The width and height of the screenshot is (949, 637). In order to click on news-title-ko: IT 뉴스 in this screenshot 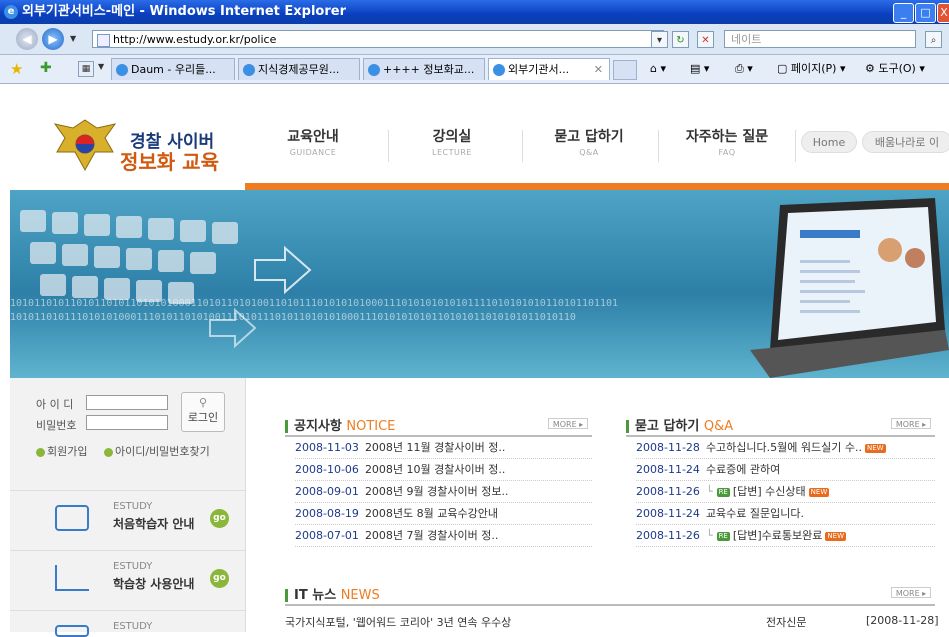, I will do `click(315, 595)`.